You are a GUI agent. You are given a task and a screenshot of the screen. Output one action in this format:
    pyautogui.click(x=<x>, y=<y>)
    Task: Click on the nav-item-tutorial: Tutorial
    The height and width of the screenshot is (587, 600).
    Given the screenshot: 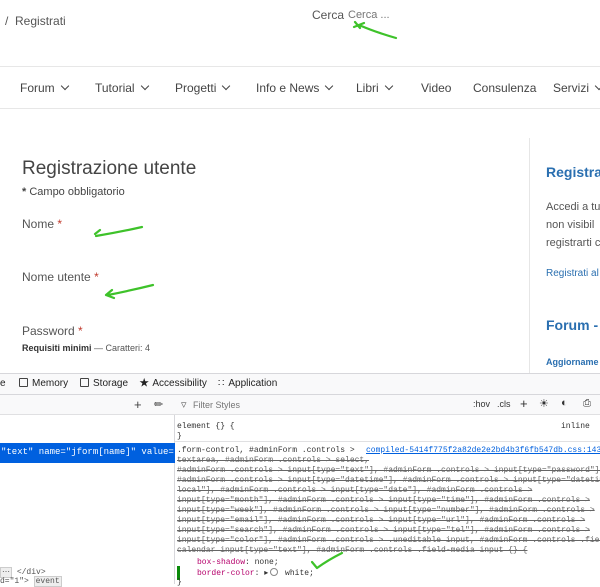 What is the action you would take?
    pyautogui.click(x=122, y=88)
    